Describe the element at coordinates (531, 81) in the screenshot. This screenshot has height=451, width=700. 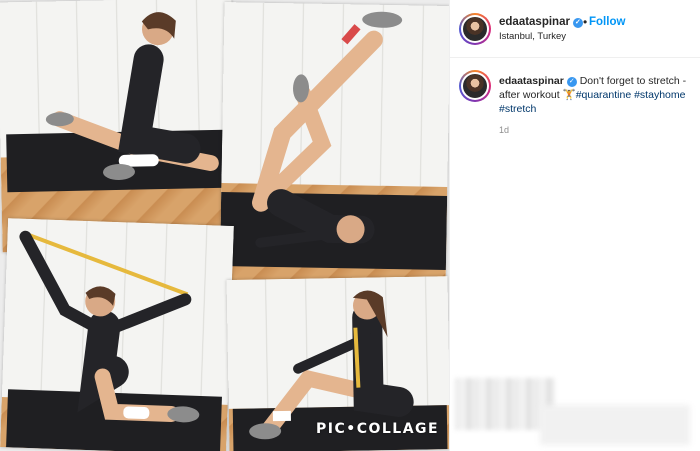
I see `caption-username: edaataspinar` at that location.